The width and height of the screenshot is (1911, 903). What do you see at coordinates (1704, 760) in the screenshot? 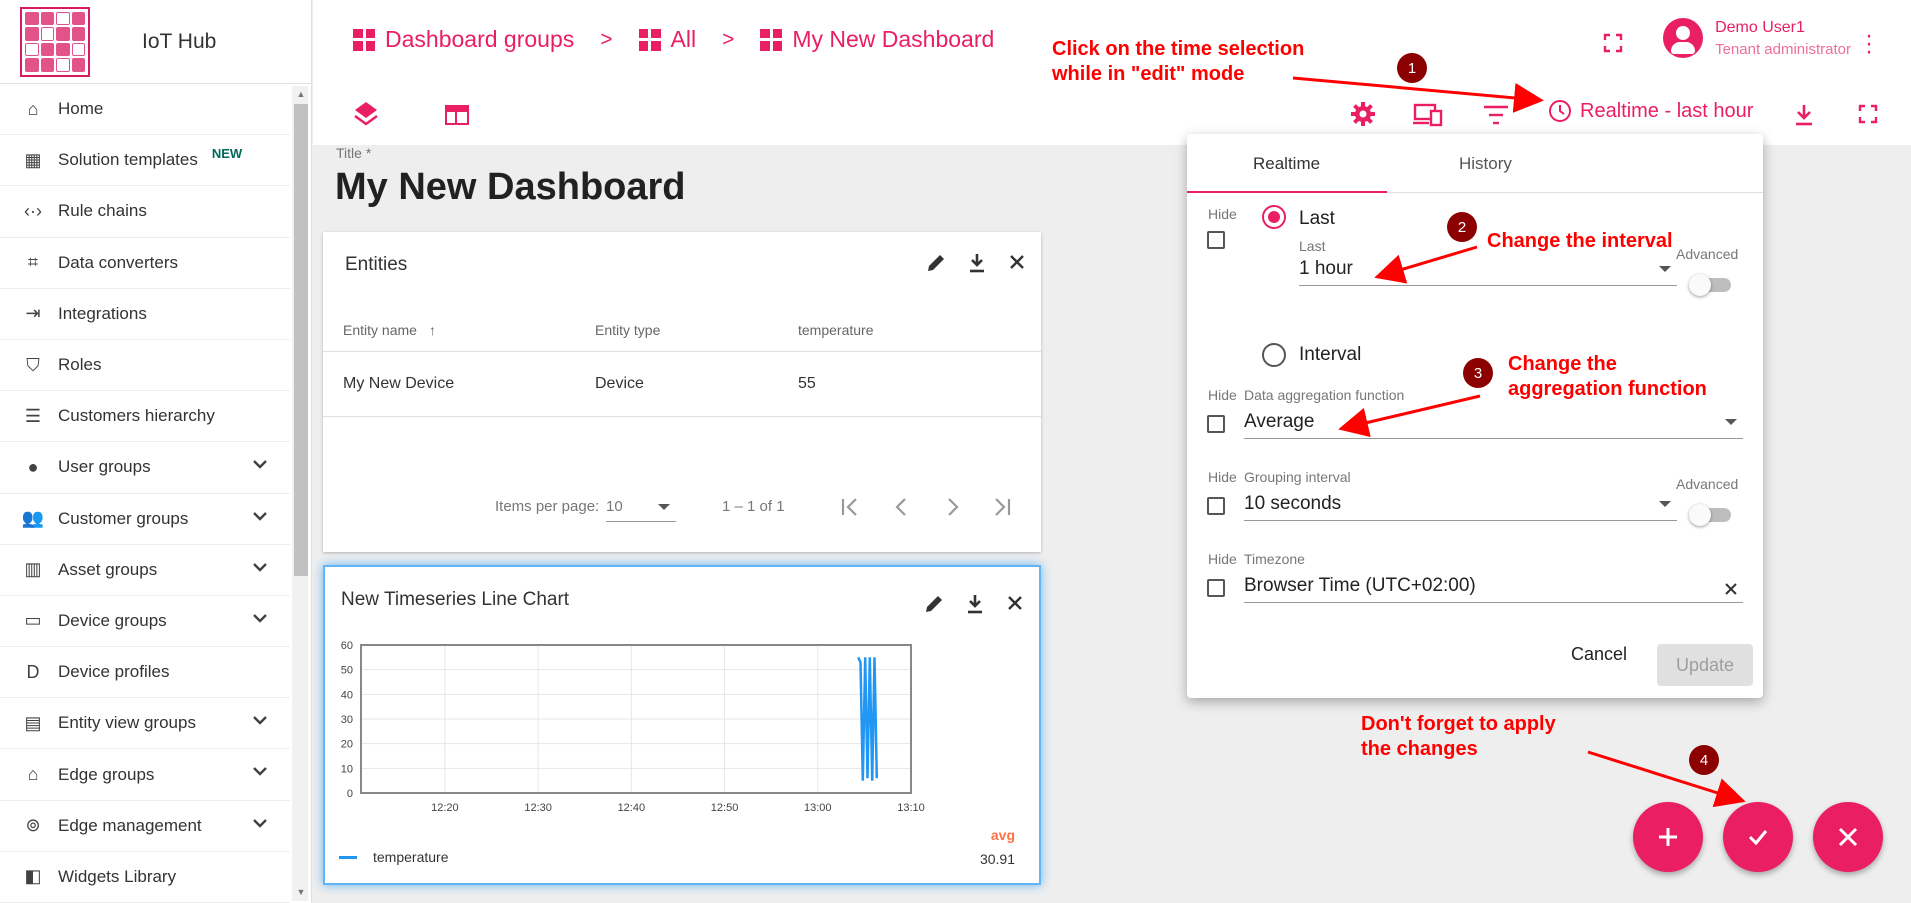
I see `annotation-number-4: 4` at bounding box center [1704, 760].